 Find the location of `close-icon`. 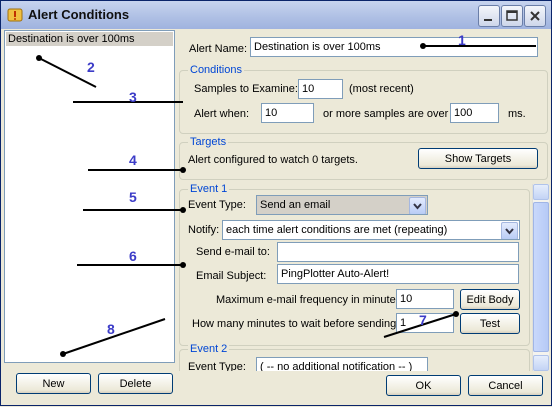

close-icon is located at coordinates (535, 16).